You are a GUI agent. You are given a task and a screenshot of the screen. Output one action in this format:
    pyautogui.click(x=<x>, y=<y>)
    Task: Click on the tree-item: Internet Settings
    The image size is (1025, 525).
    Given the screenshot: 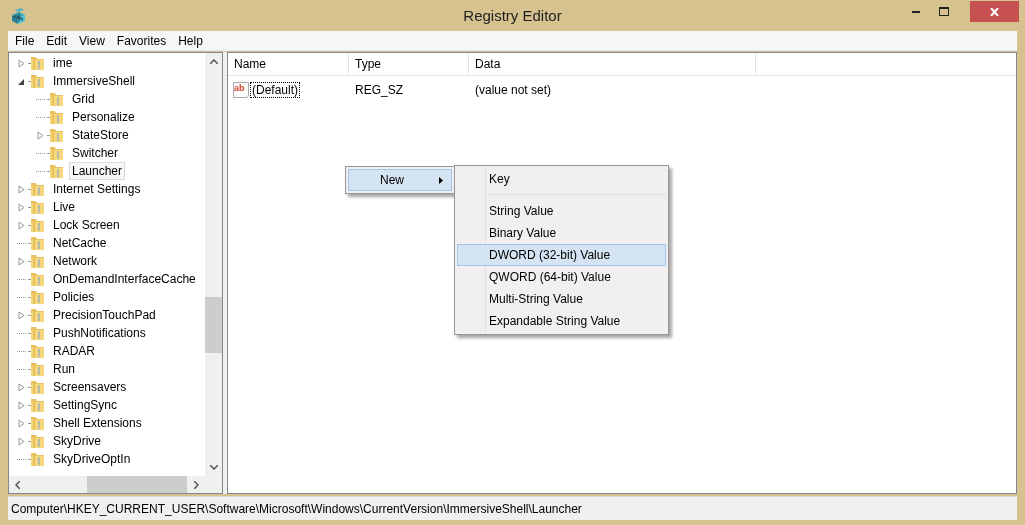 What is the action you would take?
    pyautogui.click(x=97, y=189)
    